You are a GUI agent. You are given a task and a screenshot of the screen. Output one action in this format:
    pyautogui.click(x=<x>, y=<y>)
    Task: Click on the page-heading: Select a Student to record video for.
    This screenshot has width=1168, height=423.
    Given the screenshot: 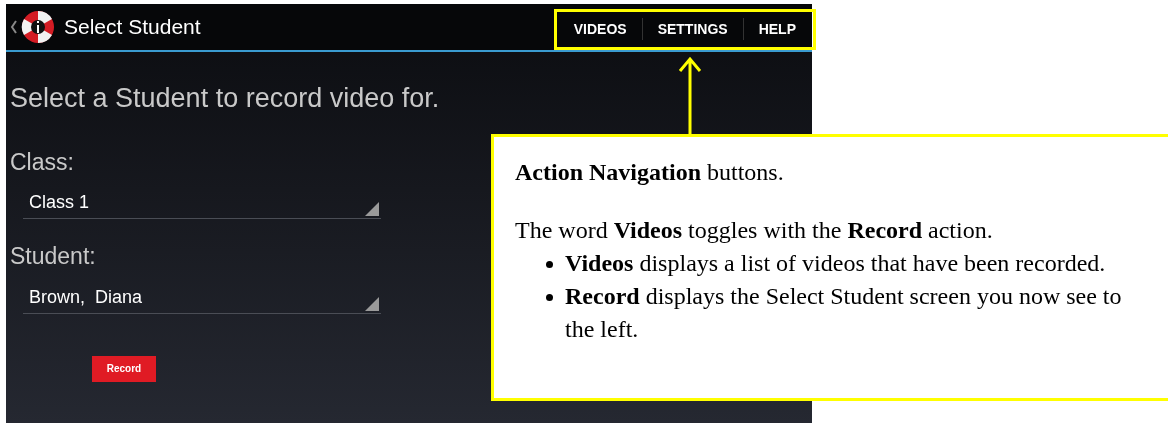 What is the action you would take?
    pyautogui.click(x=225, y=98)
    